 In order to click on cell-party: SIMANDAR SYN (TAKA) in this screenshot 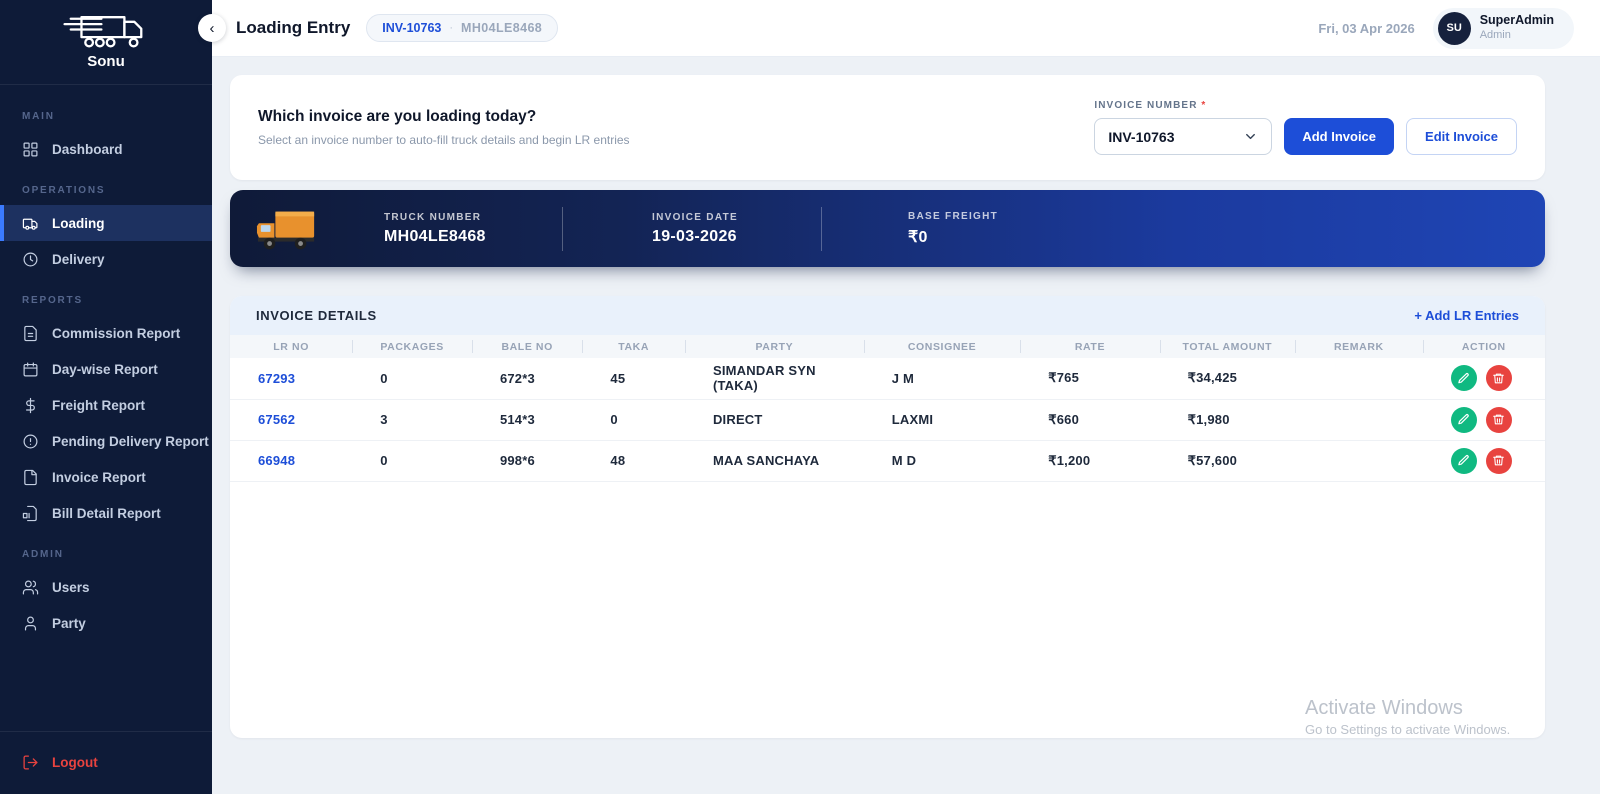, I will do `click(774, 379)`.